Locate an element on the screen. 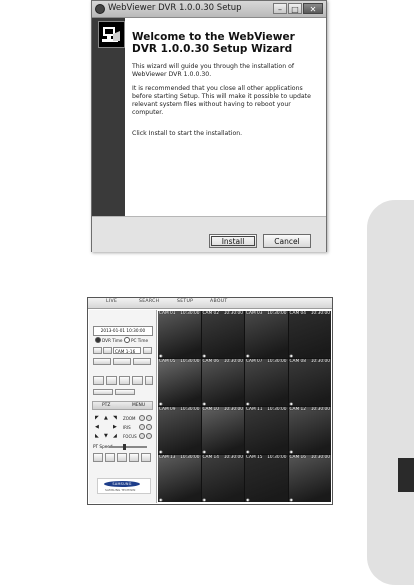 The height and width of the screenshot is (585, 414). play-button is located at coordinates (122, 361).